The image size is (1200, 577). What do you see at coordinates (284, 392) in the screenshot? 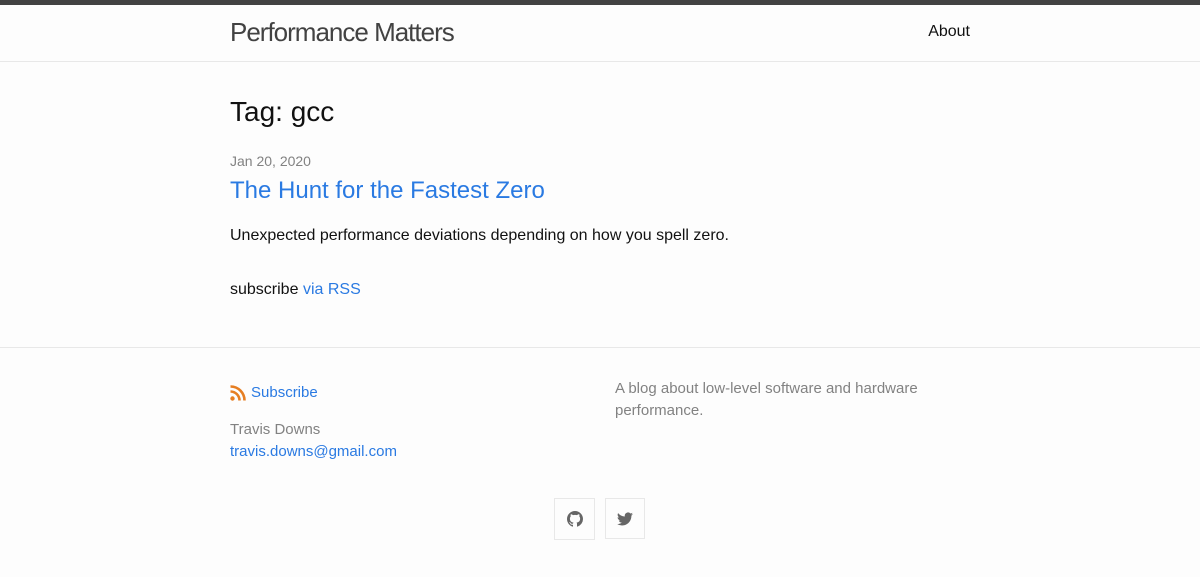
I see `footer-subscribe-label: Subscribe` at bounding box center [284, 392].